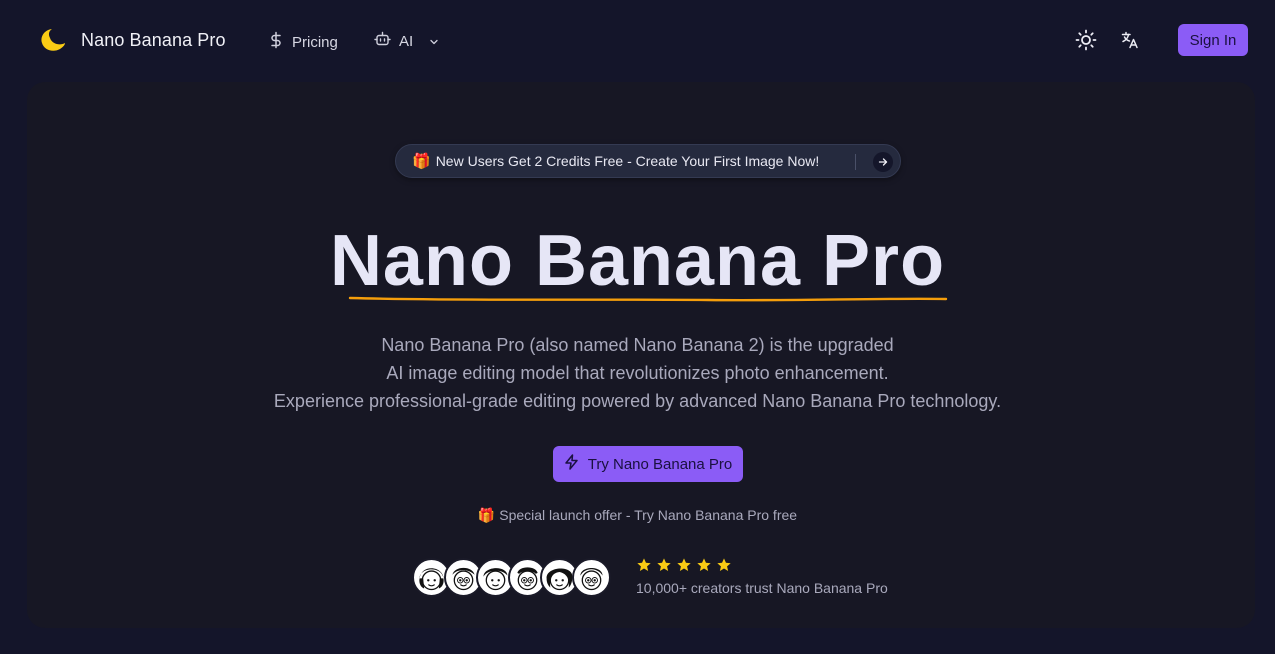 The image size is (1275, 654). I want to click on try-nano-banana-pro-button: Try Nano Banana Pro, so click(648, 464).